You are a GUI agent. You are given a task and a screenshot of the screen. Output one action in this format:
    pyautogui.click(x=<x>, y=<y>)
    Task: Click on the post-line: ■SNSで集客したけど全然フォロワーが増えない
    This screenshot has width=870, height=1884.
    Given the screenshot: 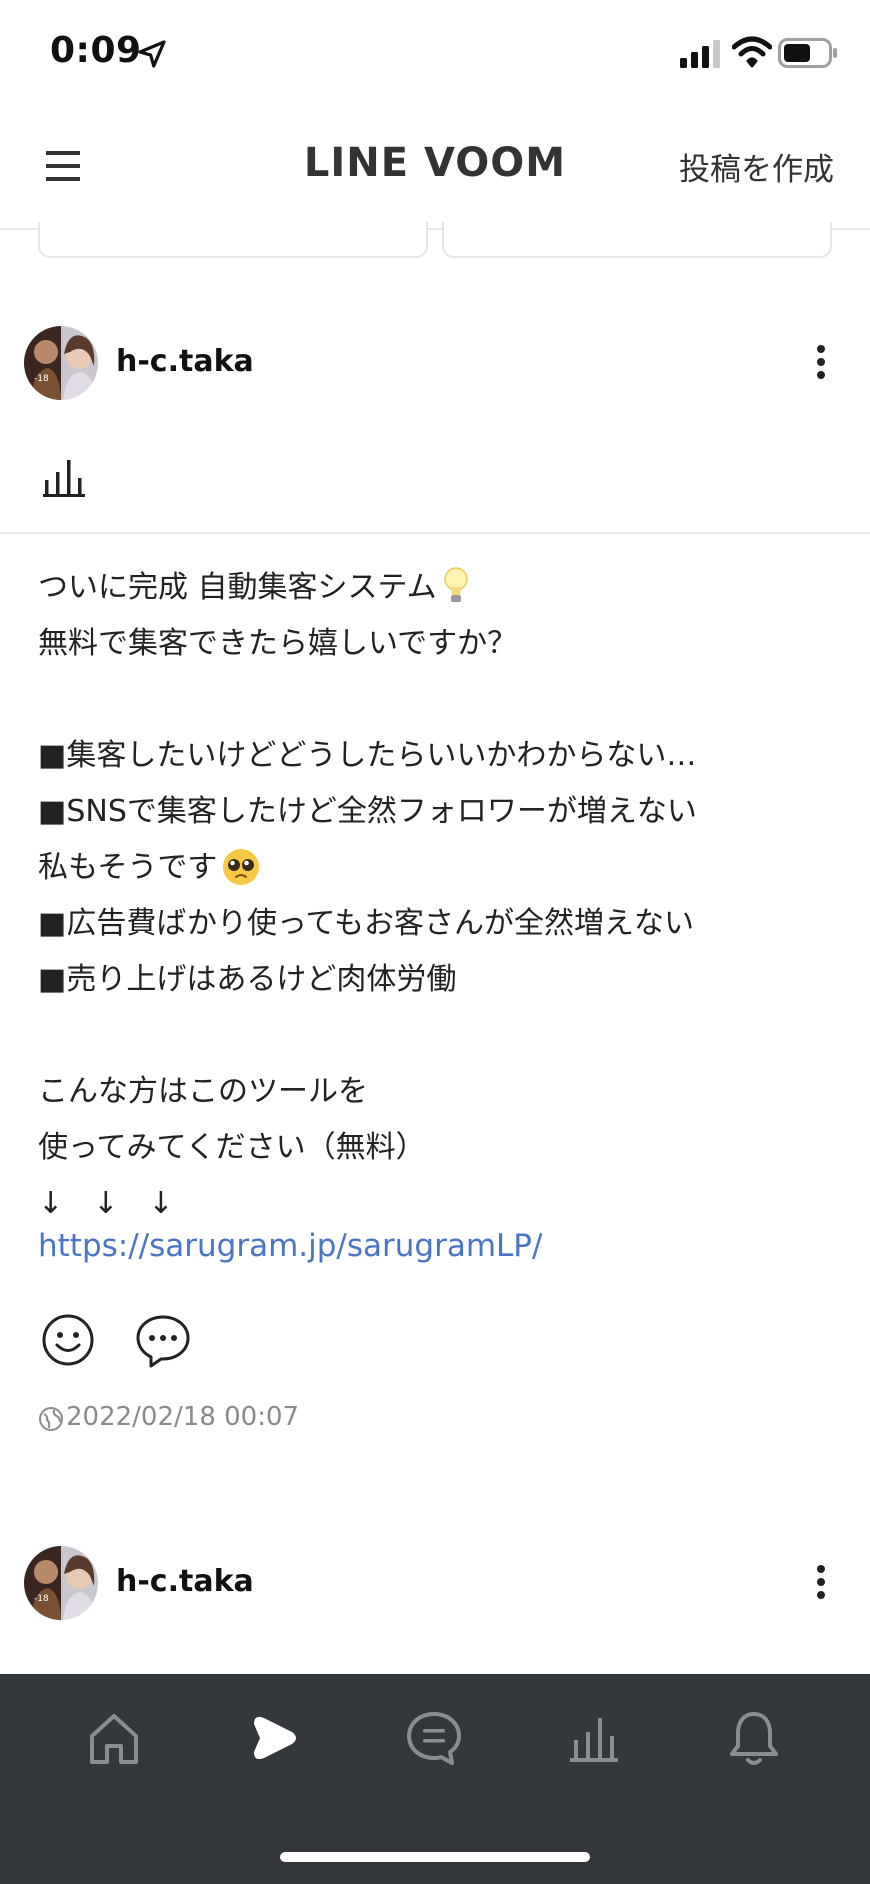 What is the action you would take?
    pyautogui.click(x=367, y=811)
    